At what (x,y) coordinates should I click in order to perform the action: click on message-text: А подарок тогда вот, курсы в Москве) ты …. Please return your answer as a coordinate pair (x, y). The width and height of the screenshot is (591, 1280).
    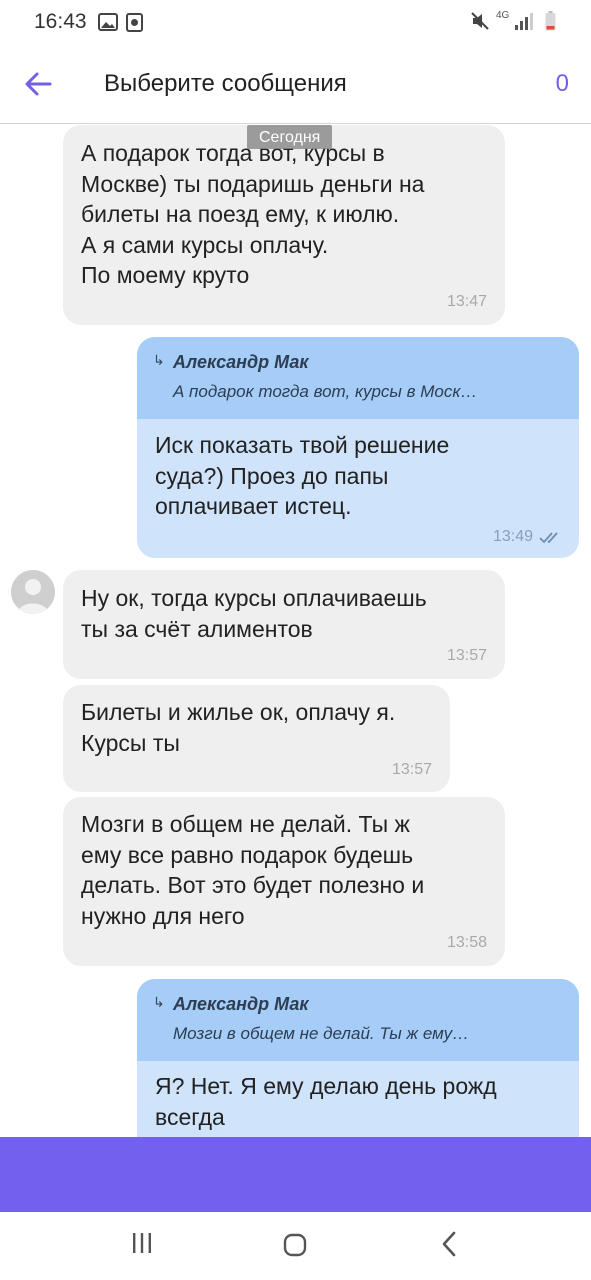
    Looking at the image, I should click on (253, 214).